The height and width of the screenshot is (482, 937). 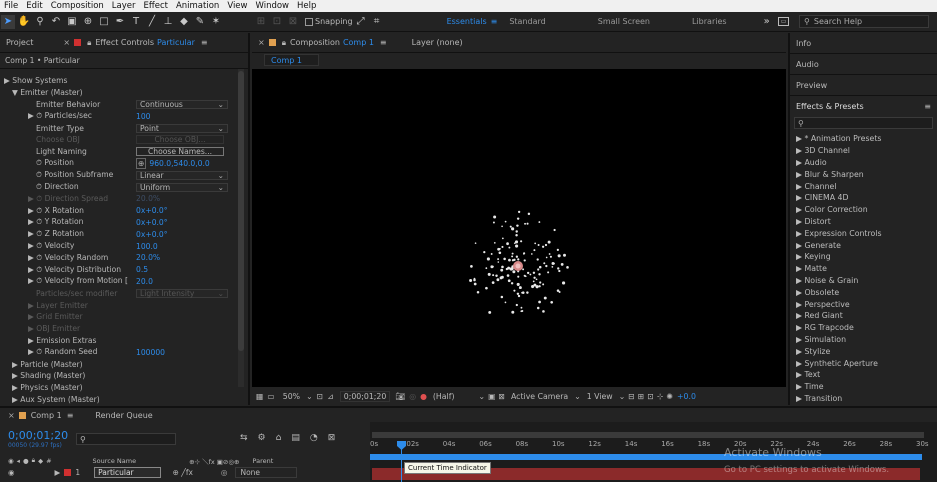 I want to click on layer-switches-icon: ⊕⊹ ＼fx ▣⊘◎⊕, so click(x=214, y=461).